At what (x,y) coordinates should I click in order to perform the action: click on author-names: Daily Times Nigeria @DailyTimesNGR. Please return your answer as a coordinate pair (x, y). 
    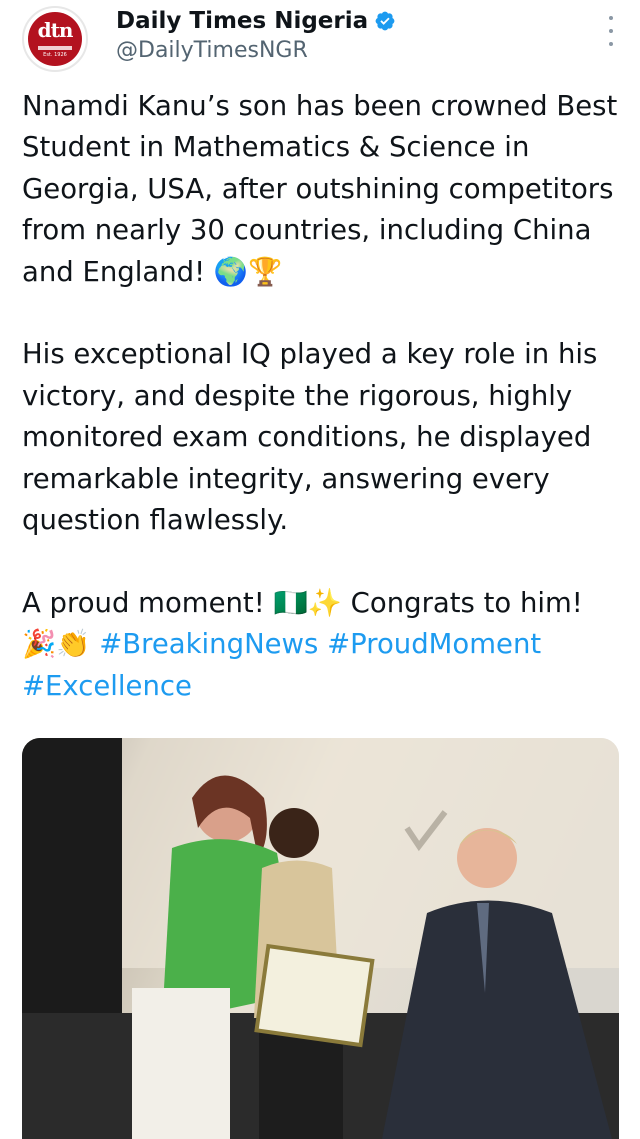
    Looking at the image, I should click on (256, 34).